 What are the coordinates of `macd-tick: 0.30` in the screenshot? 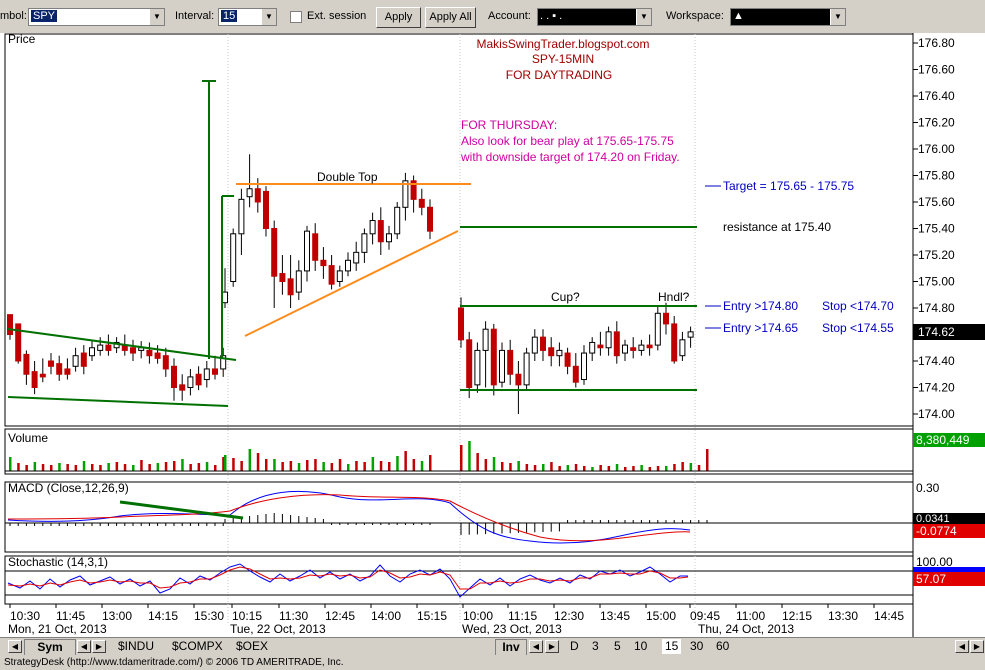 It's located at (928, 488).